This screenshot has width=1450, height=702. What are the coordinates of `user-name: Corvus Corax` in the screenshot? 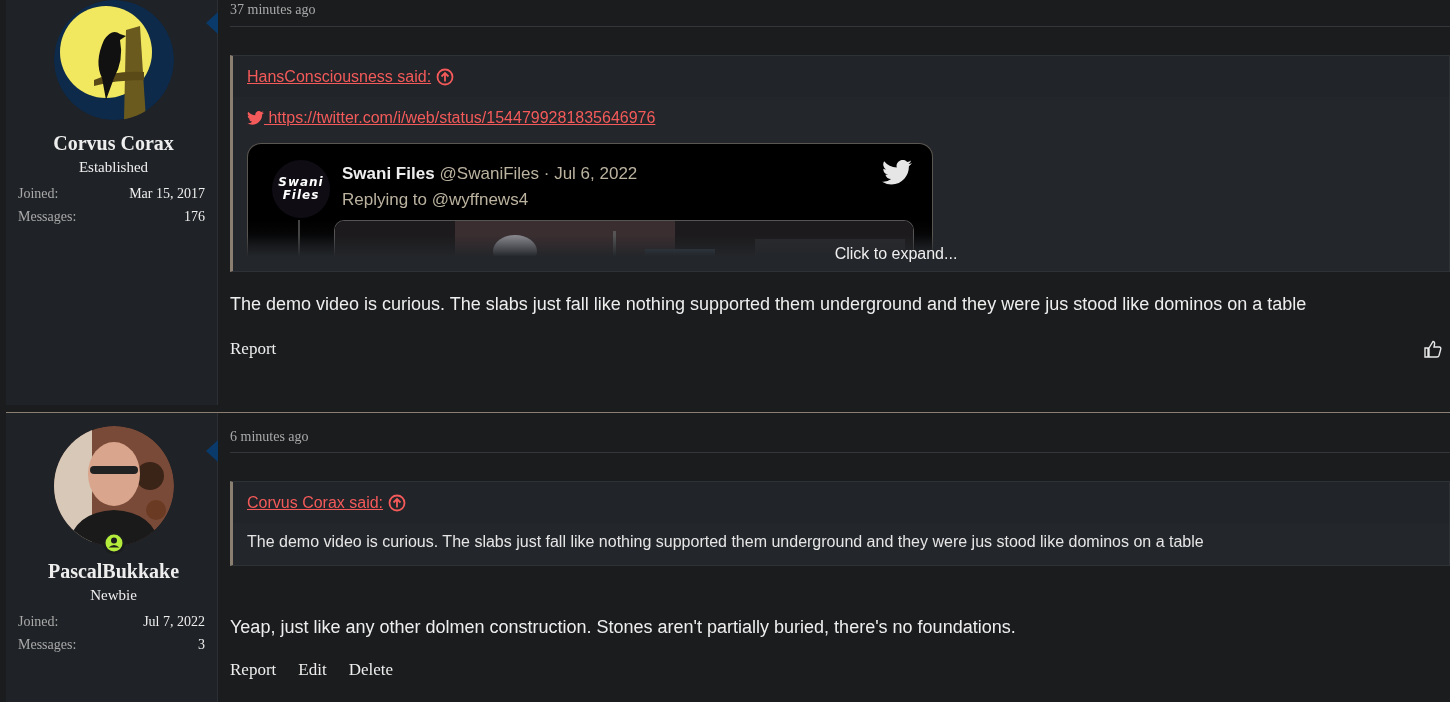 It's located at (113, 143).